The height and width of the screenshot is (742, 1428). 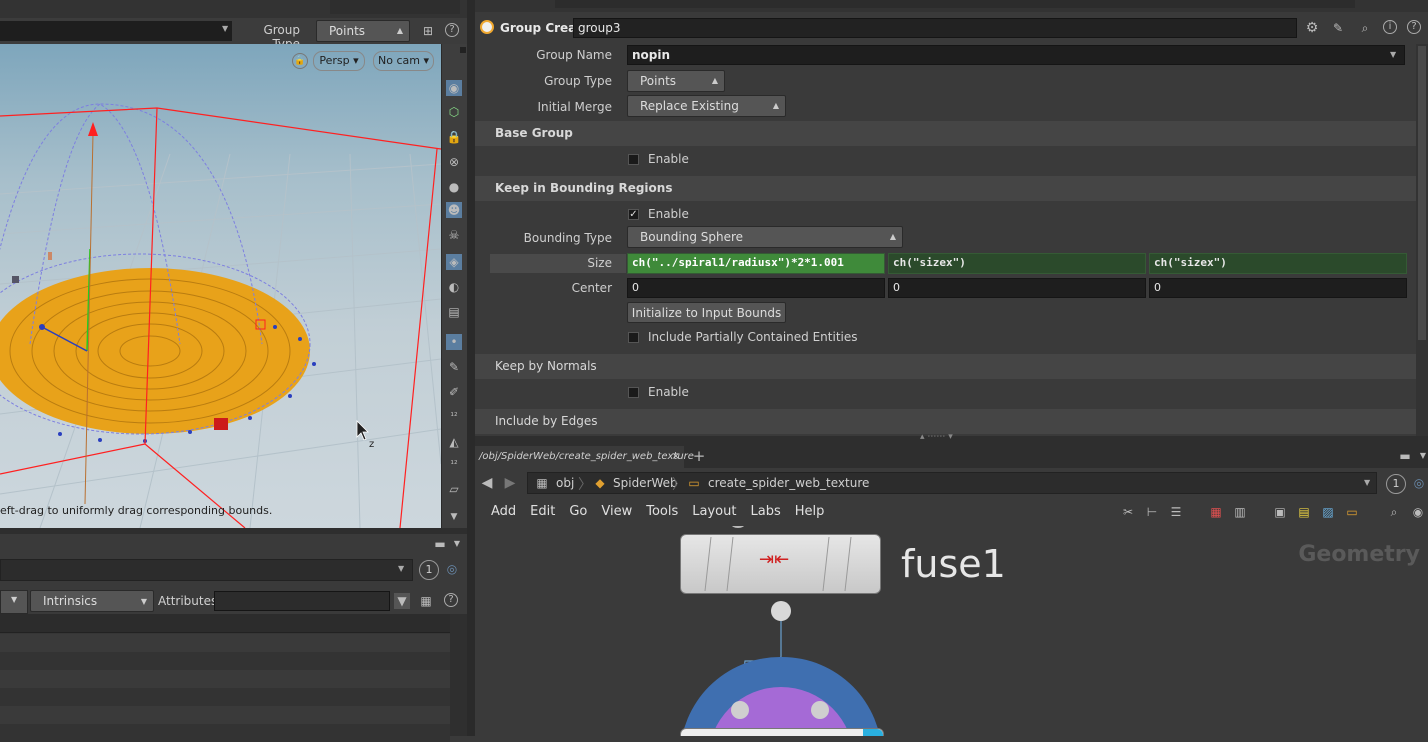 What do you see at coordinates (1017, 288) in the screenshot?
I see `center-y-input: 0` at bounding box center [1017, 288].